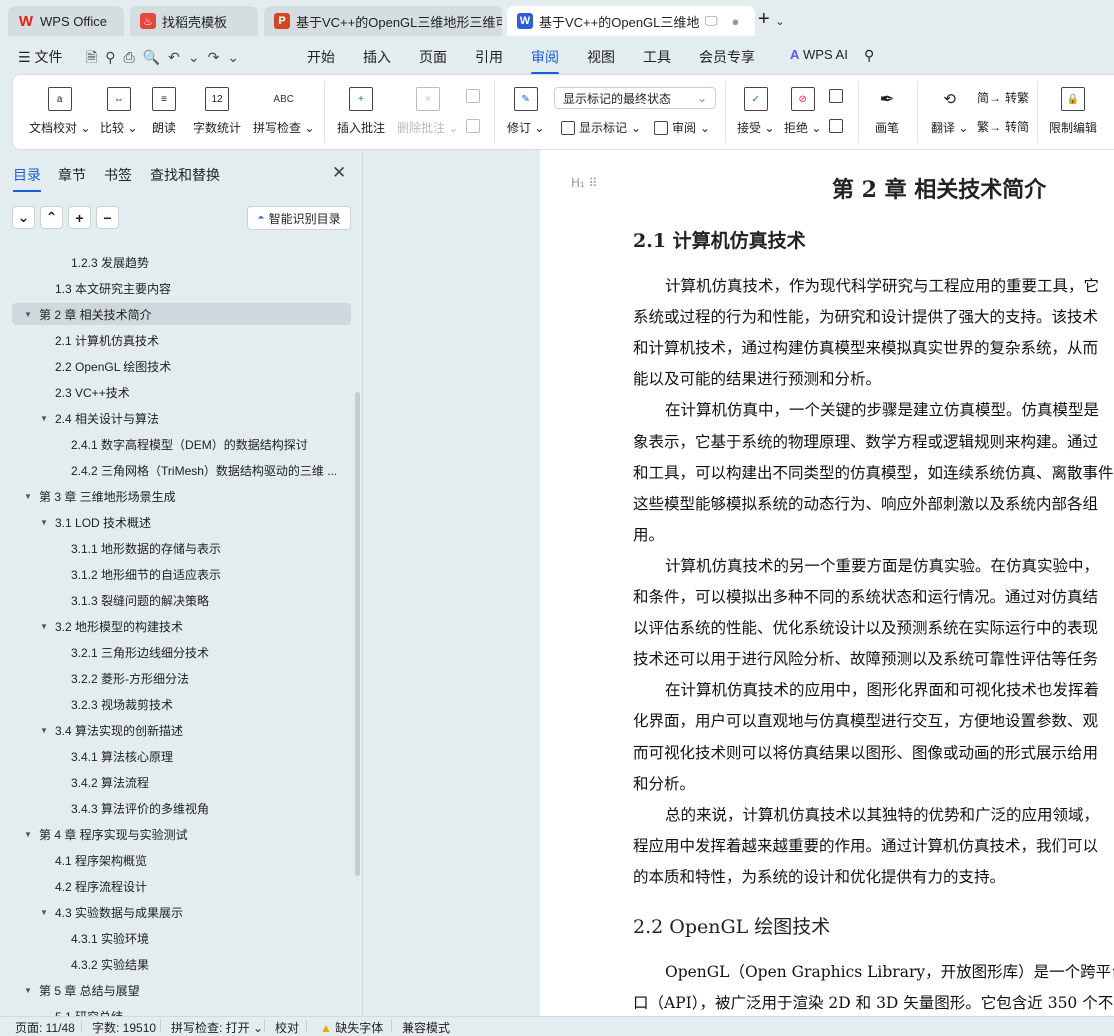 This screenshot has width=1114, height=1036. What do you see at coordinates (351, 1027) in the screenshot?
I see `missing-font-status: ▲ 缺失字体` at bounding box center [351, 1027].